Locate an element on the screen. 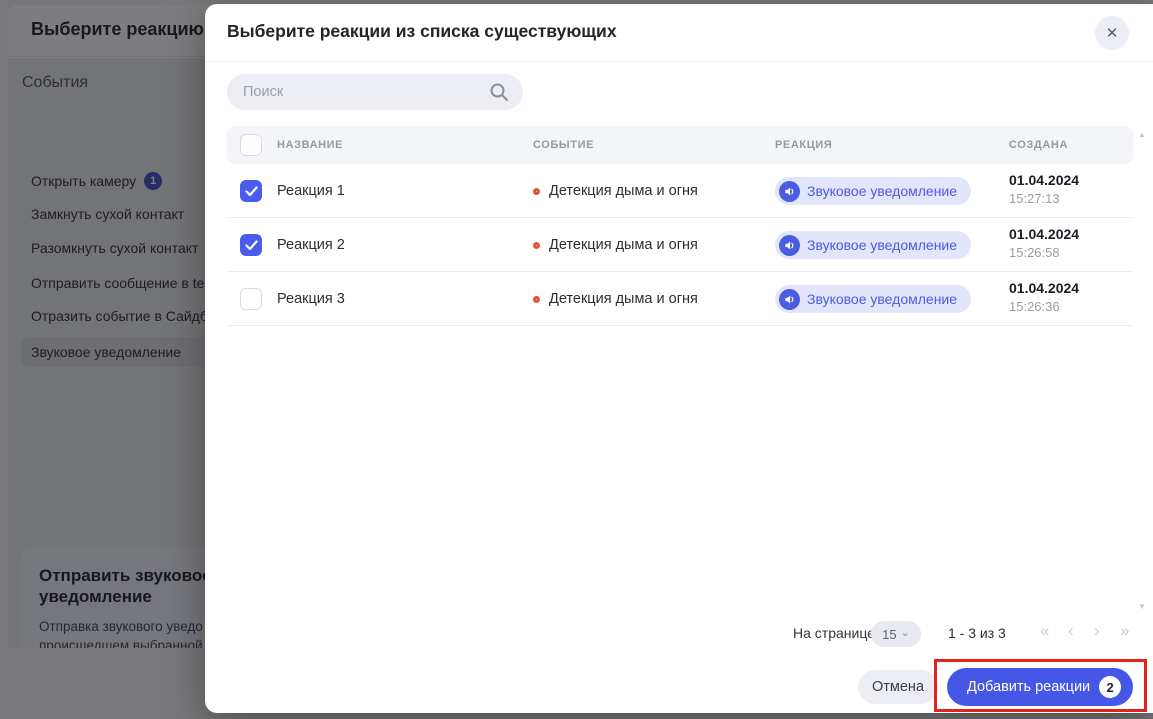 The width and height of the screenshot is (1153, 719). per-page-select: 15 ⌄ is located at coordinates (896, 634).